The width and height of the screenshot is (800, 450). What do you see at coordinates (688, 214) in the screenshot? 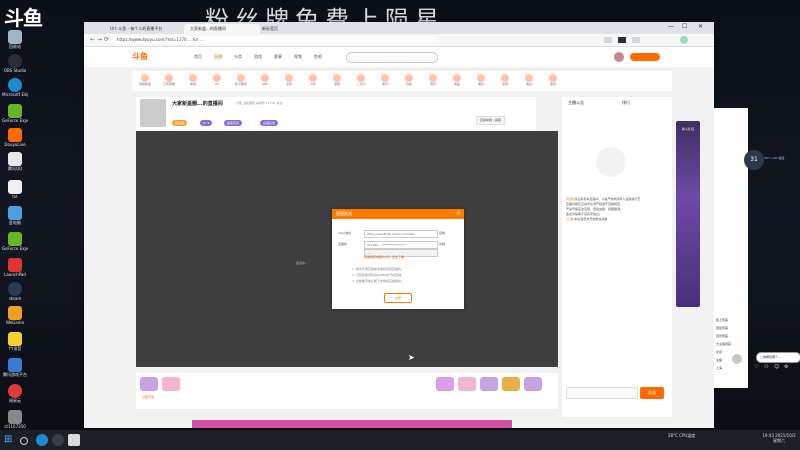
I see `promo-side-banner: 新人礼包` at bounding box center [688, 214].